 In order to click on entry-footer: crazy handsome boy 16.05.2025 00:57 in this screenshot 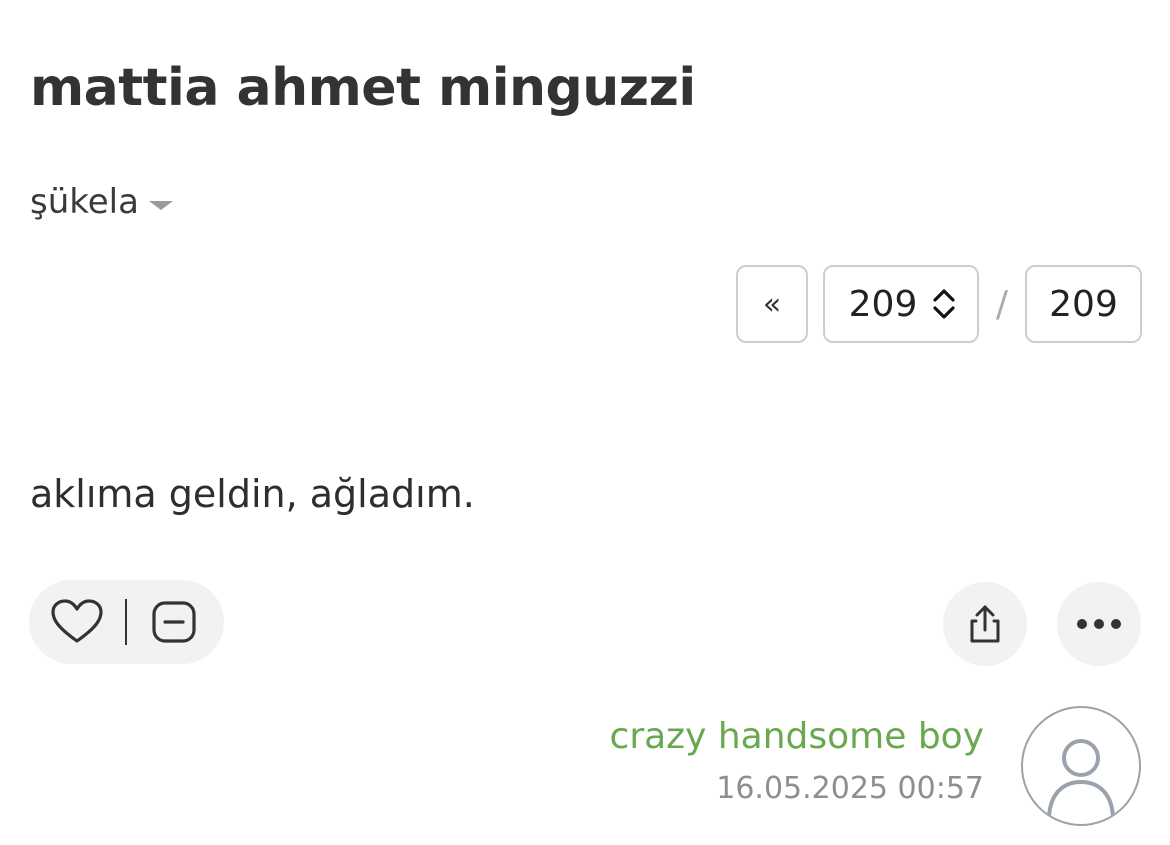, I will do `click(797, 761)`.